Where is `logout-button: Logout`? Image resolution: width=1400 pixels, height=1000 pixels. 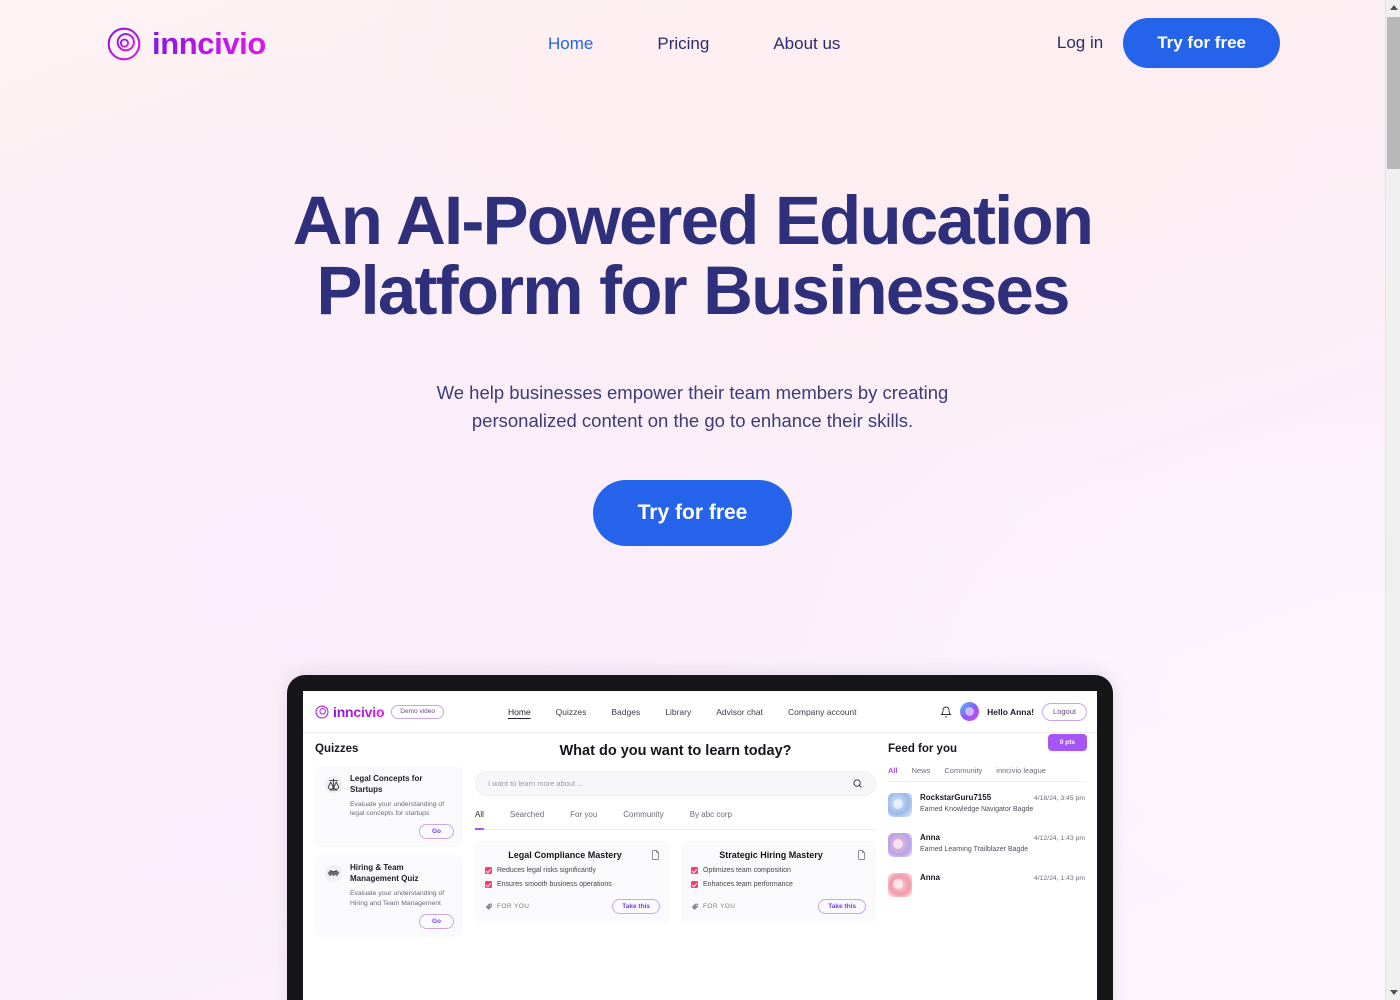 logout-button: Logout is located at coordinates (1064, 711).